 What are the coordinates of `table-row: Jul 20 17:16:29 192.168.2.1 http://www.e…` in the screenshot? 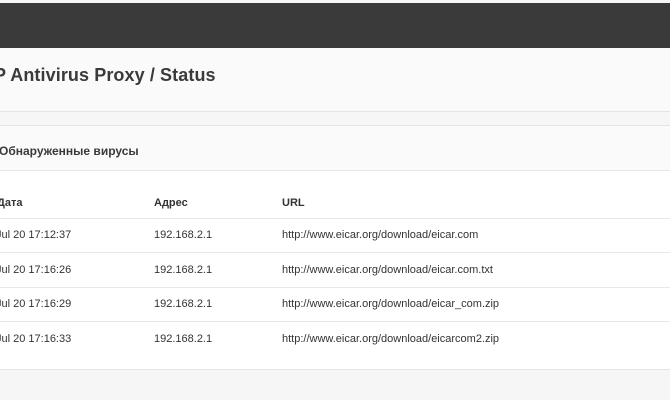 It's located at (335, 304).